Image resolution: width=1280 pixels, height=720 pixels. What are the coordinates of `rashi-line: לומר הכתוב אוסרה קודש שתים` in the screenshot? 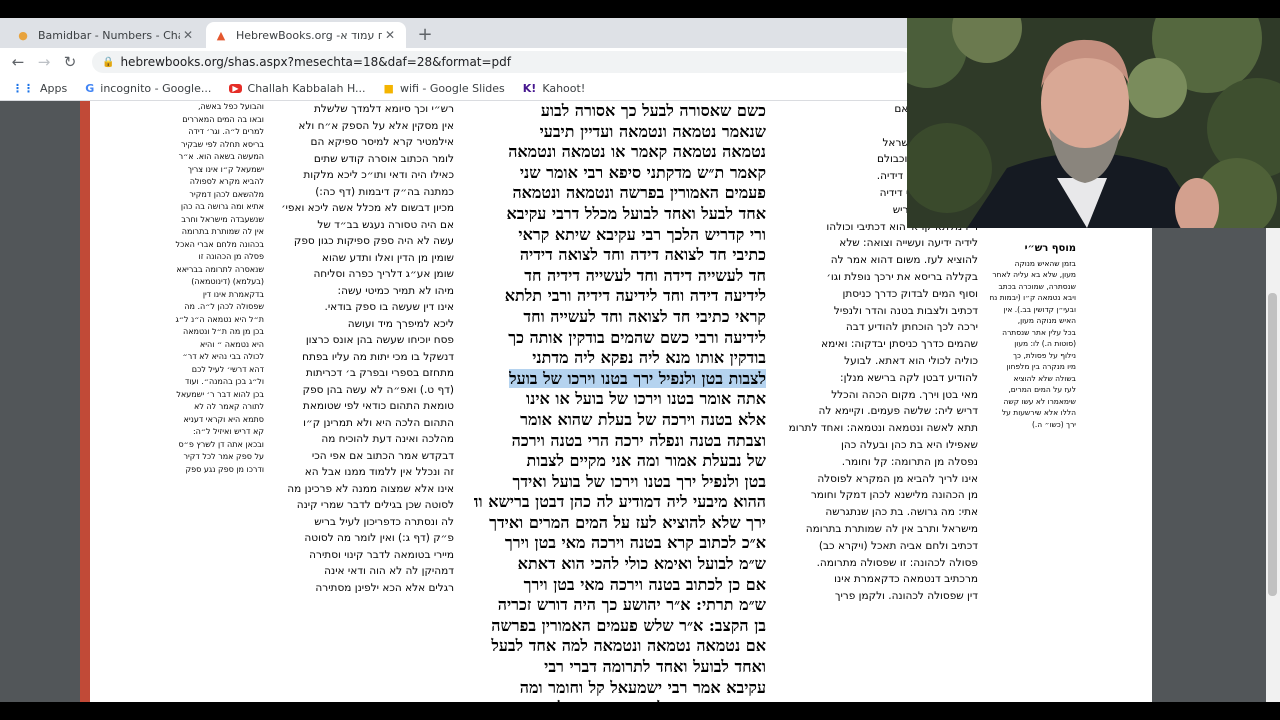 It's located at (383, 158).